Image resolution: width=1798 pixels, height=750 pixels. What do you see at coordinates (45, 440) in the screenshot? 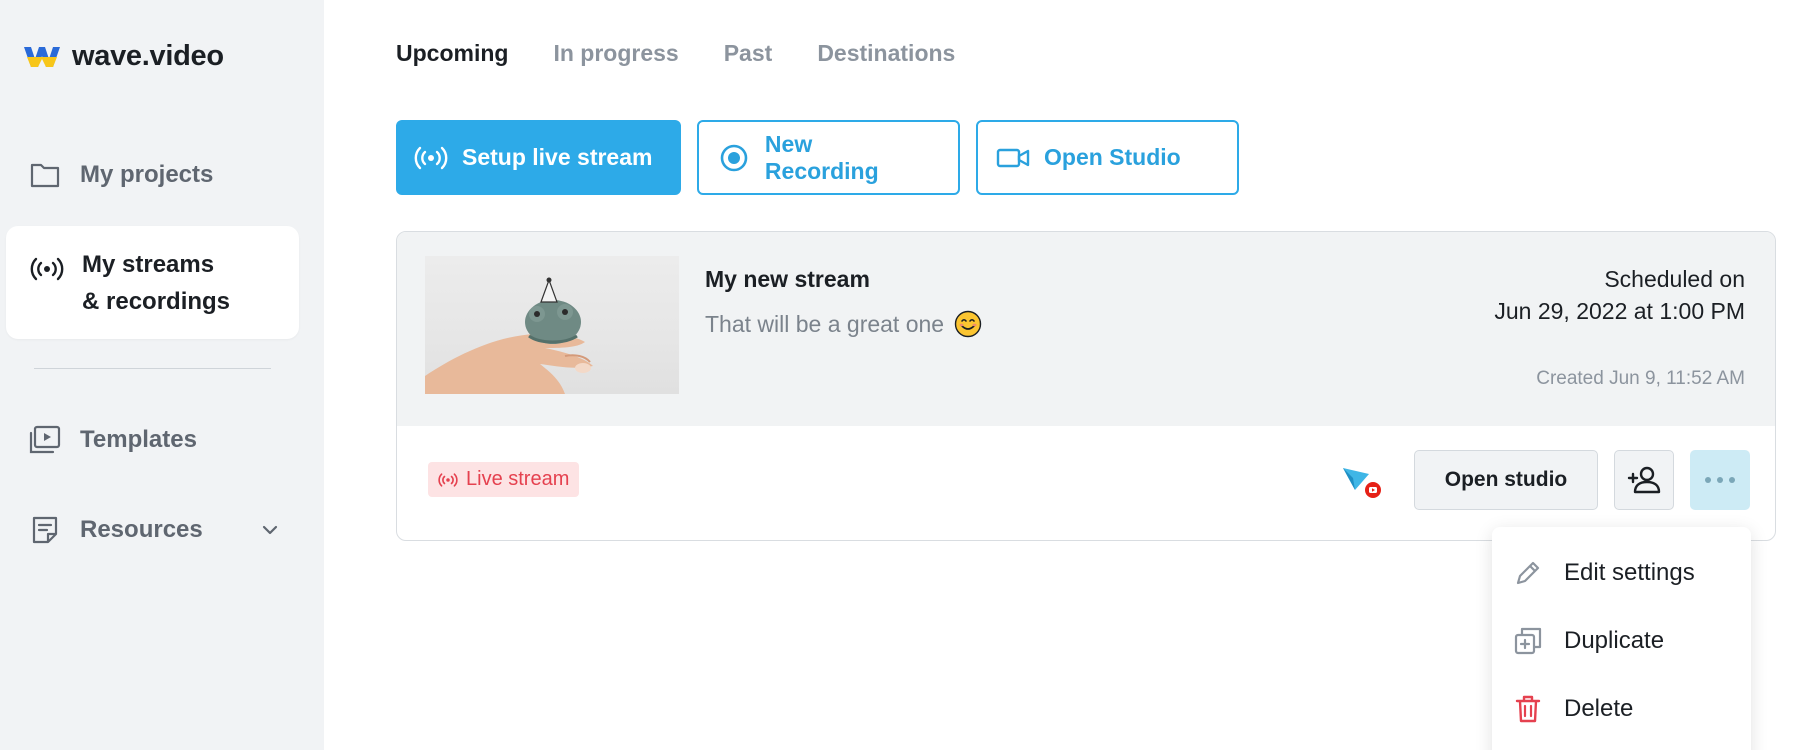
I see `templates-icon` at bounding box center [45, 440].